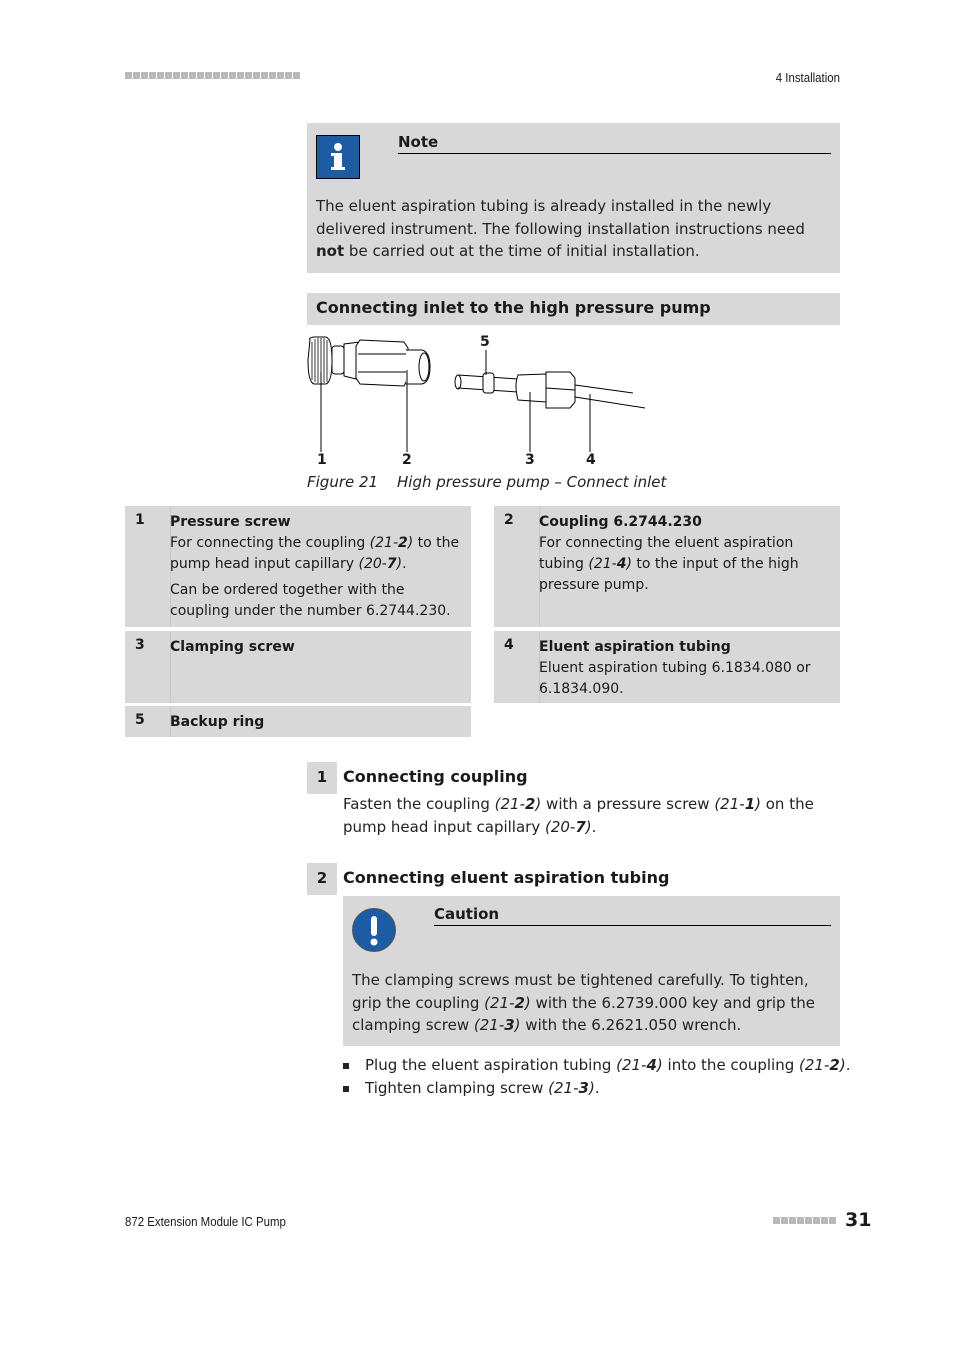 This screenshot has width=954, height=1350. Describe the element at coordinates (632, 915) in the screenshot. I see `caution-title: Caution` at that location.